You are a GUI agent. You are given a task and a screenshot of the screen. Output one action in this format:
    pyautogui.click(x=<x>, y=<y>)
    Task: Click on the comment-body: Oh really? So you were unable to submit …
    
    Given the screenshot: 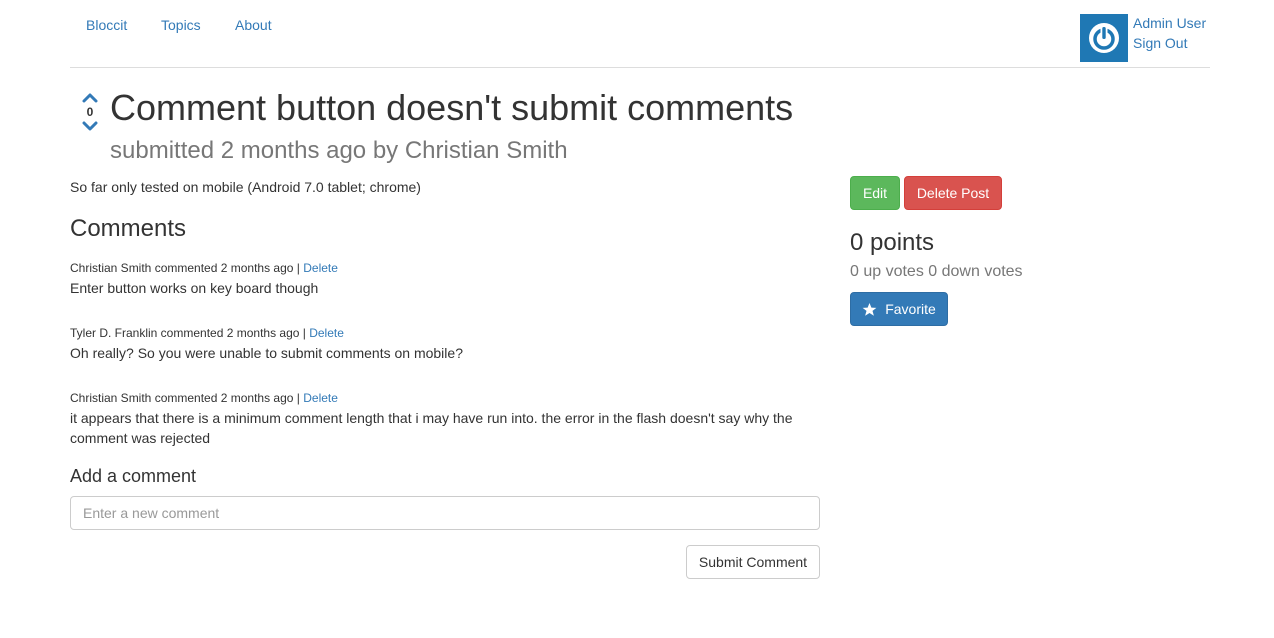 What is the action you would take?
    pyautogui.click(x=266, y=353)
    